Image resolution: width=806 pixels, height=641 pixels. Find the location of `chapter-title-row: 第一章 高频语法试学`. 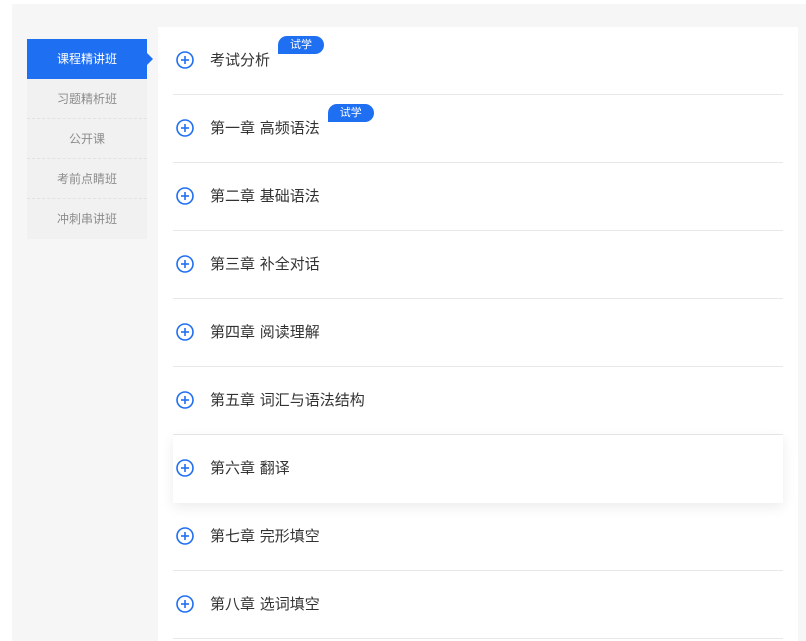

chapter-title-row: 第一章 高频语法试学 is located at coordinates (292, 121).